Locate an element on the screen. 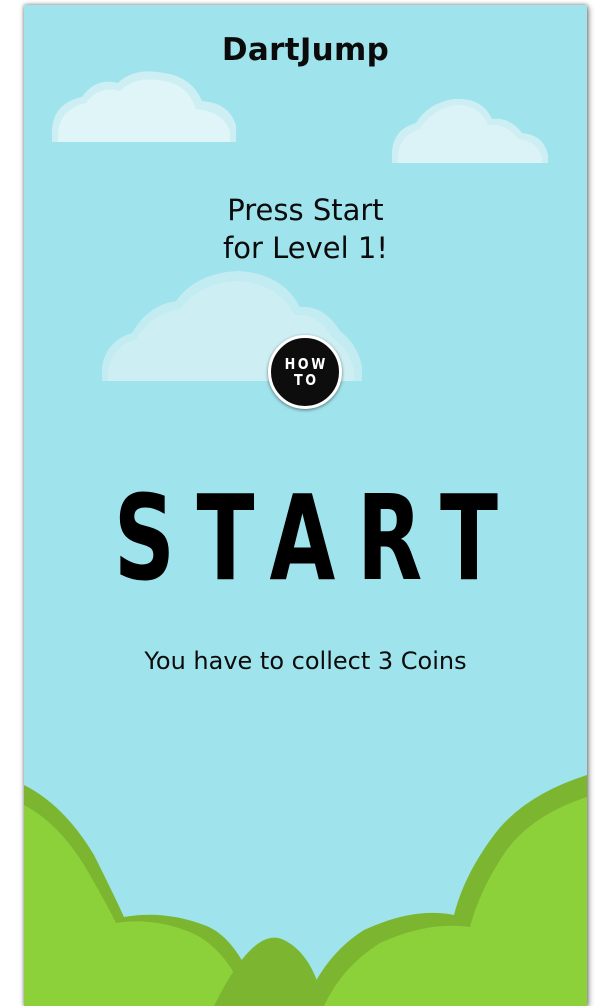  how-to-button: HOW TO is located at coordinates (305, 372).